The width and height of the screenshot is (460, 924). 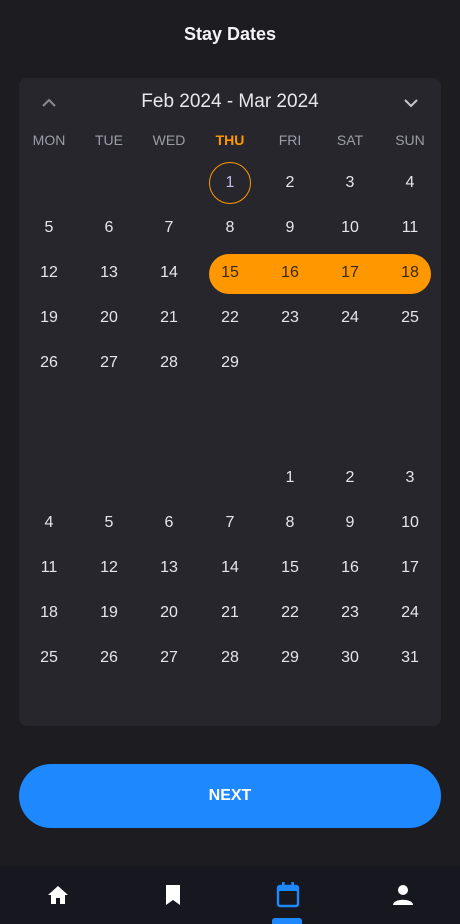 I want to click on nav-bookings, so click(x=287, y=895).